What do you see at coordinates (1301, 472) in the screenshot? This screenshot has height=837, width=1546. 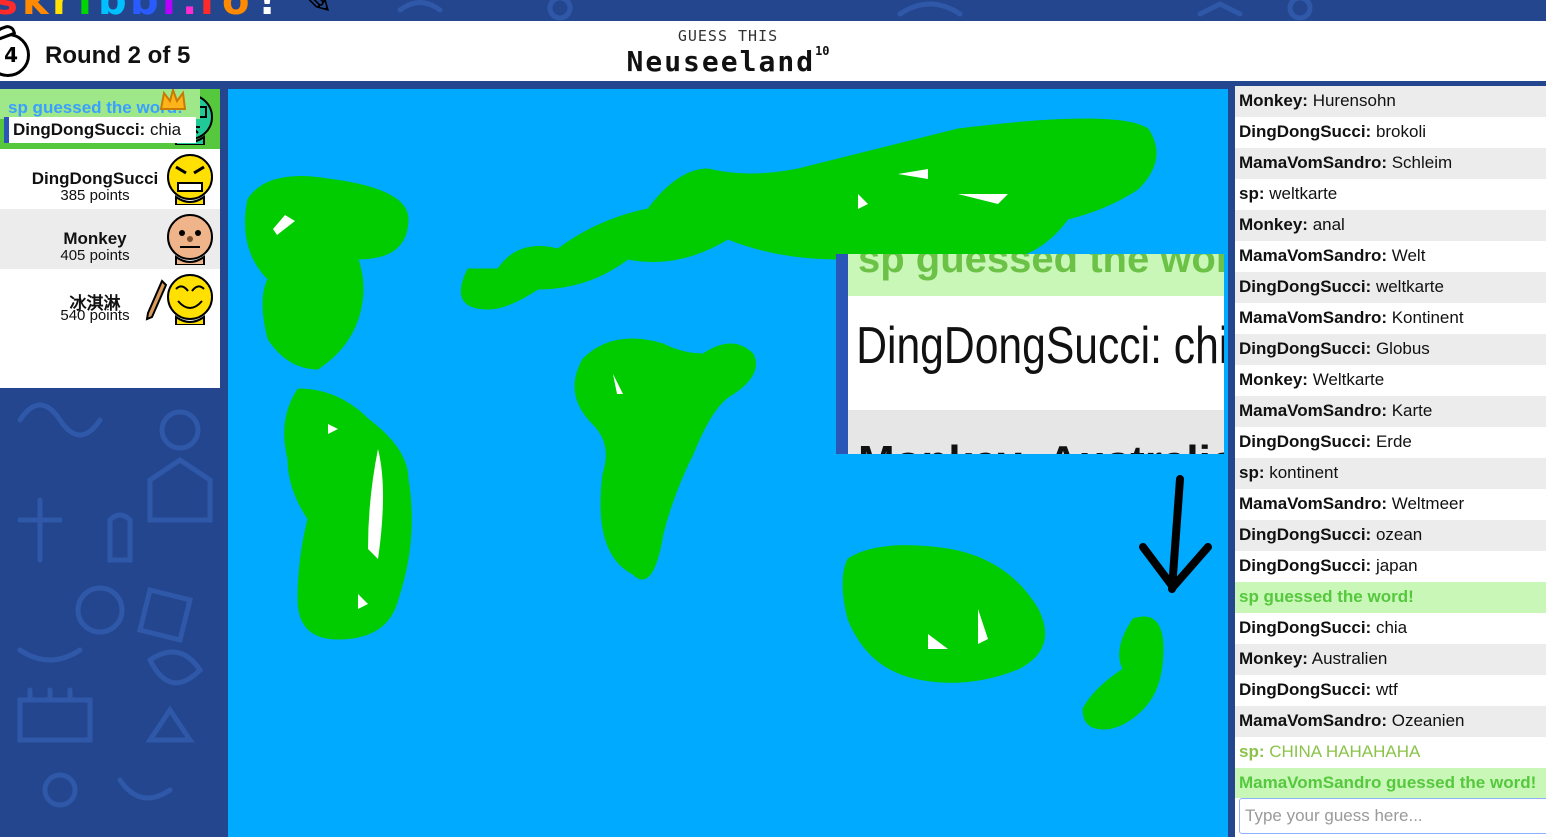 I see `chat-text: kontinent` at bounding box center [1301, 472].